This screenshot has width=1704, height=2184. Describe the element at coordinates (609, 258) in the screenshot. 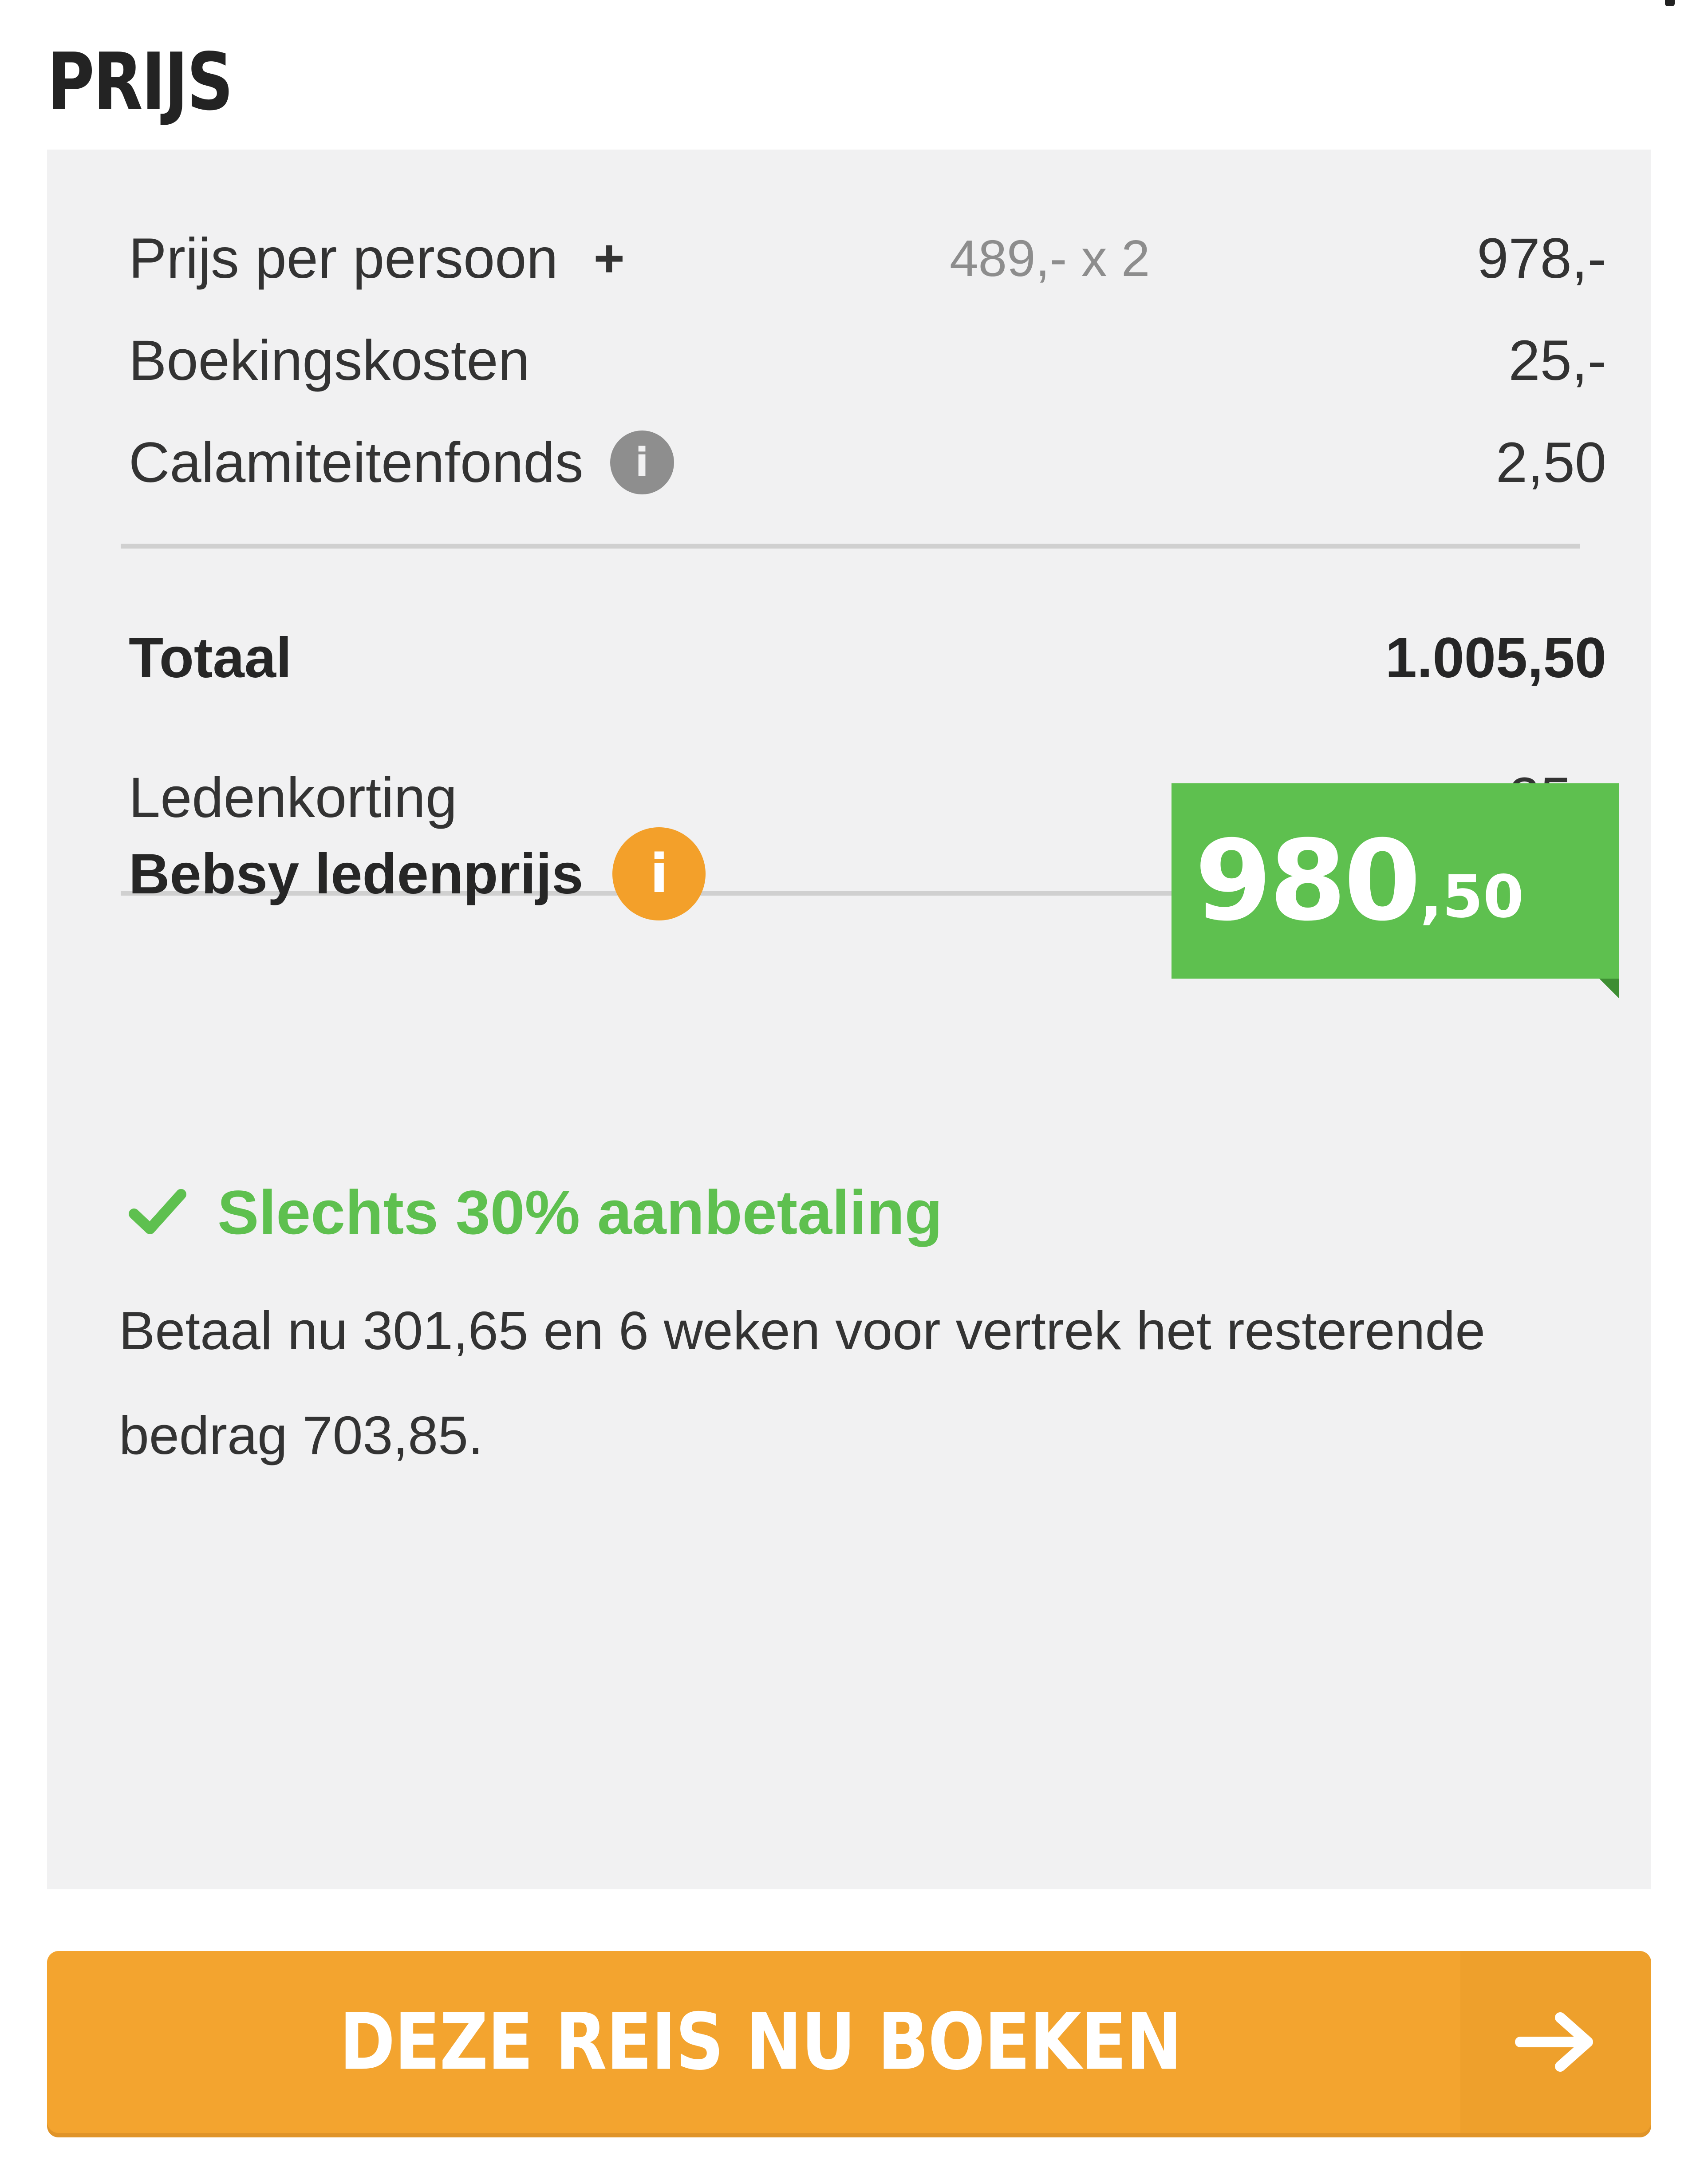

I see `plus-icon: +` at that location.